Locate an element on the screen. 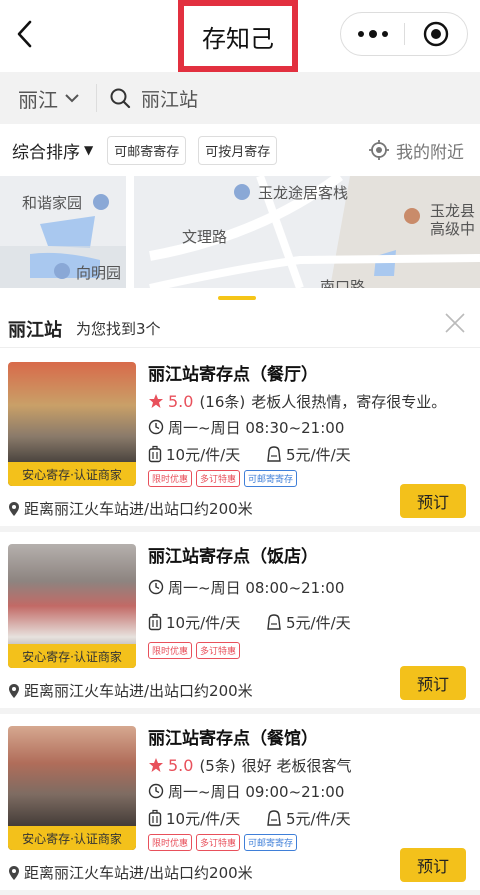  sort-label: 综合排序 is located at coordinates (46, 152).